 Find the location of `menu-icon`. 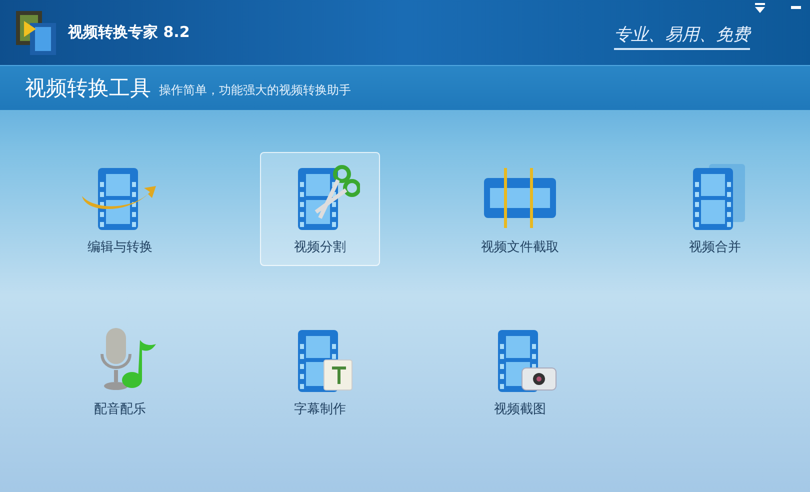

menu-icon is located at coordinates (760, 8).